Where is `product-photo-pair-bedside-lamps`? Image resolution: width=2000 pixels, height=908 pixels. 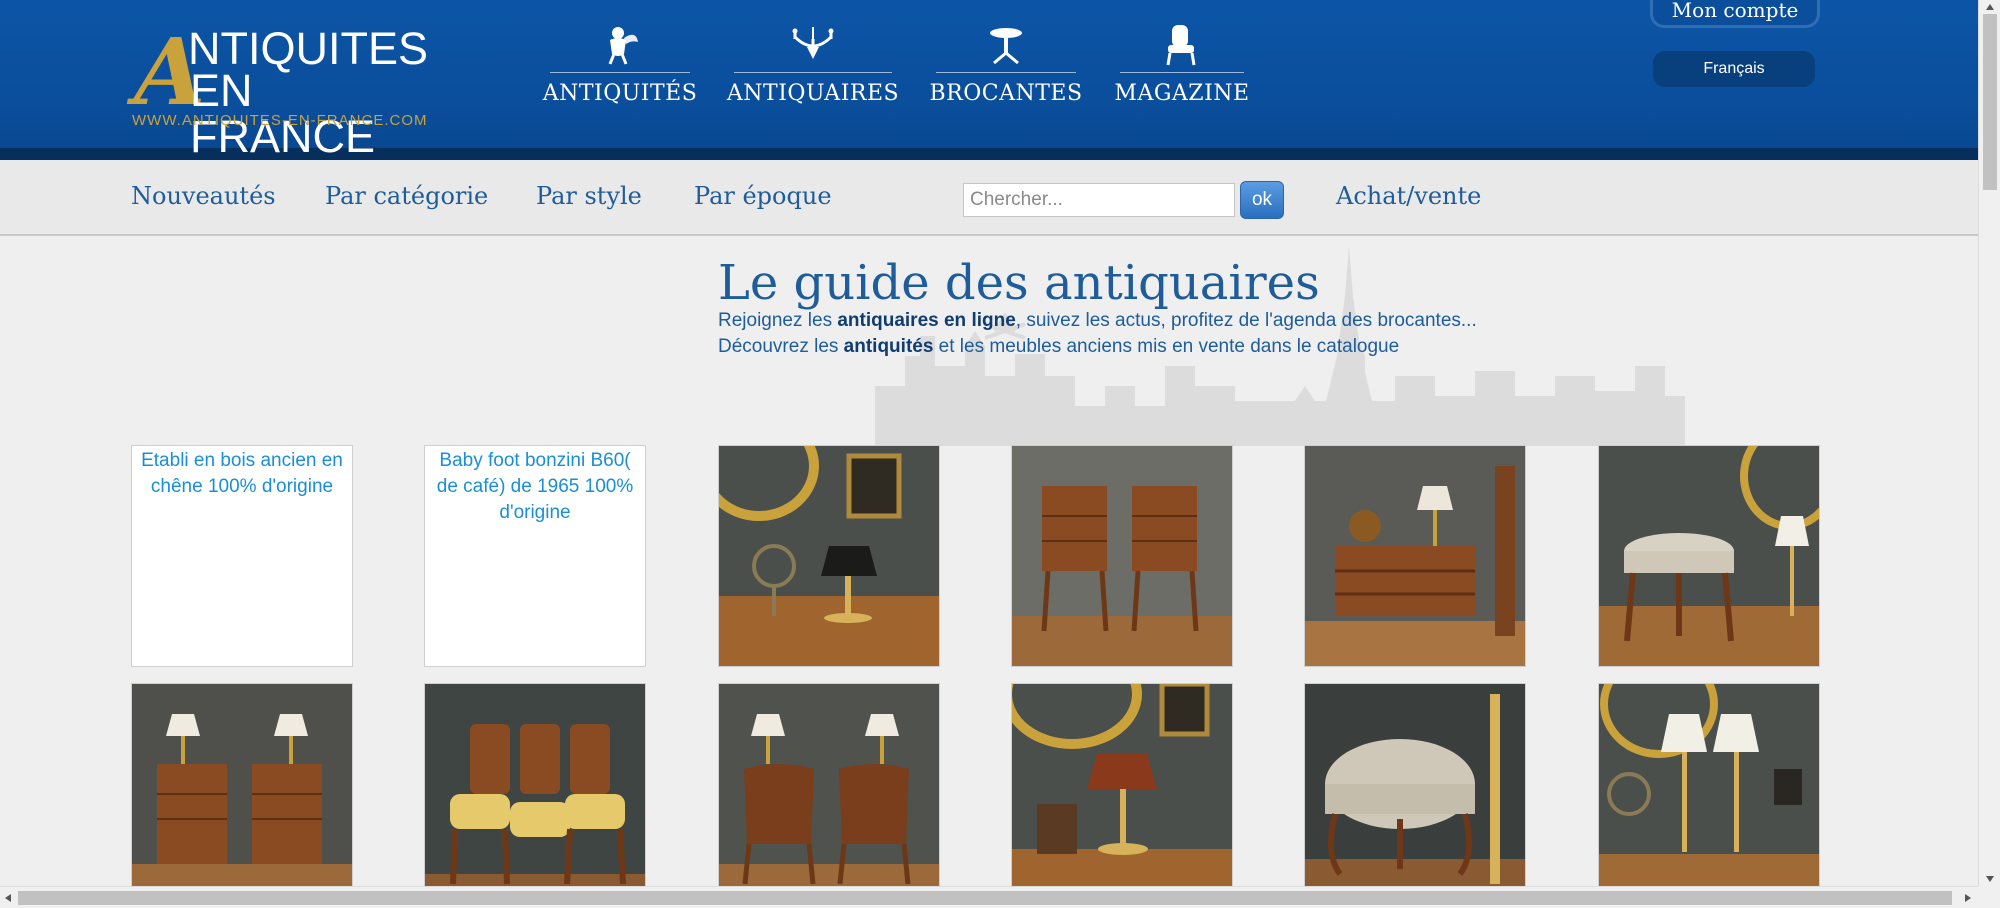
product-photo-pair-bedside-lamps is located at coordinates (242, 794).